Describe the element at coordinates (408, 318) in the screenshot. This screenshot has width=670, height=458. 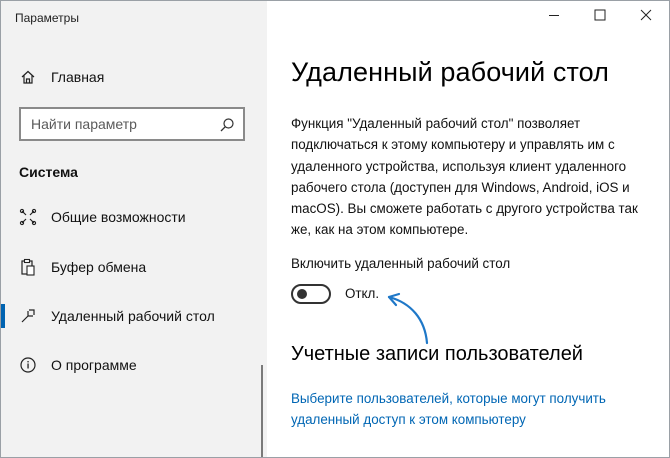
I see `annotation-arrow-icon` at that location.